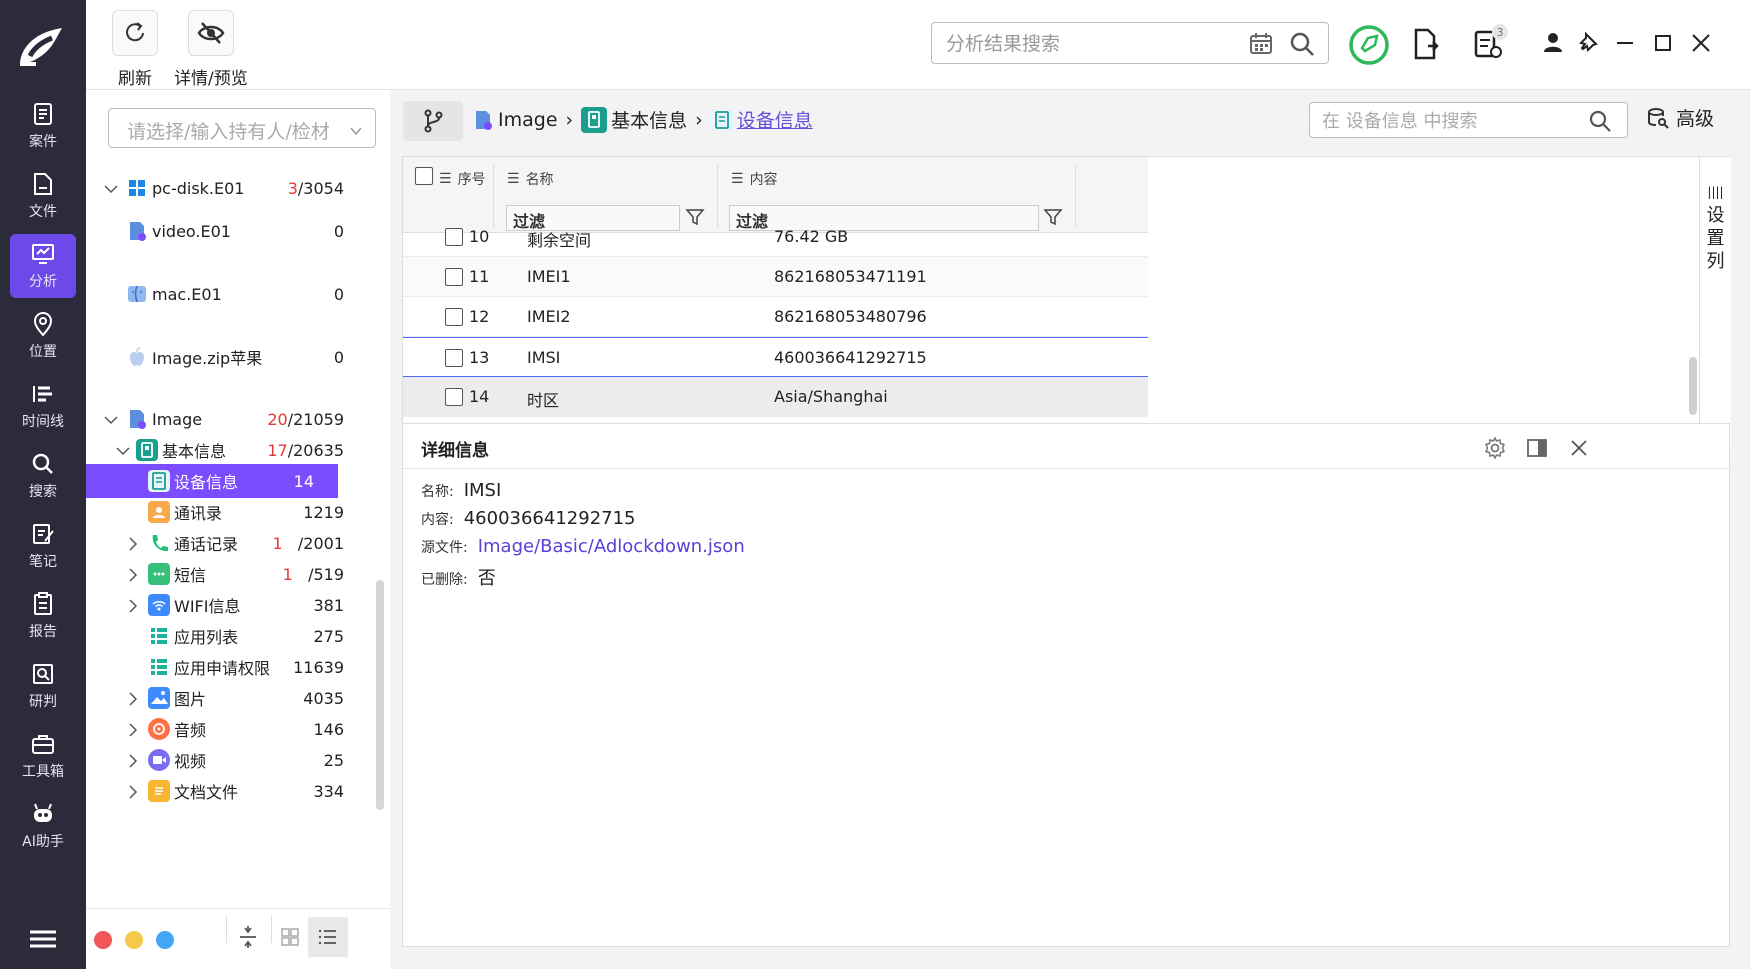 The image size is (1750, 969). I want to click on table-row: 12 IMEI2 862168053480796, so click(775, 317).